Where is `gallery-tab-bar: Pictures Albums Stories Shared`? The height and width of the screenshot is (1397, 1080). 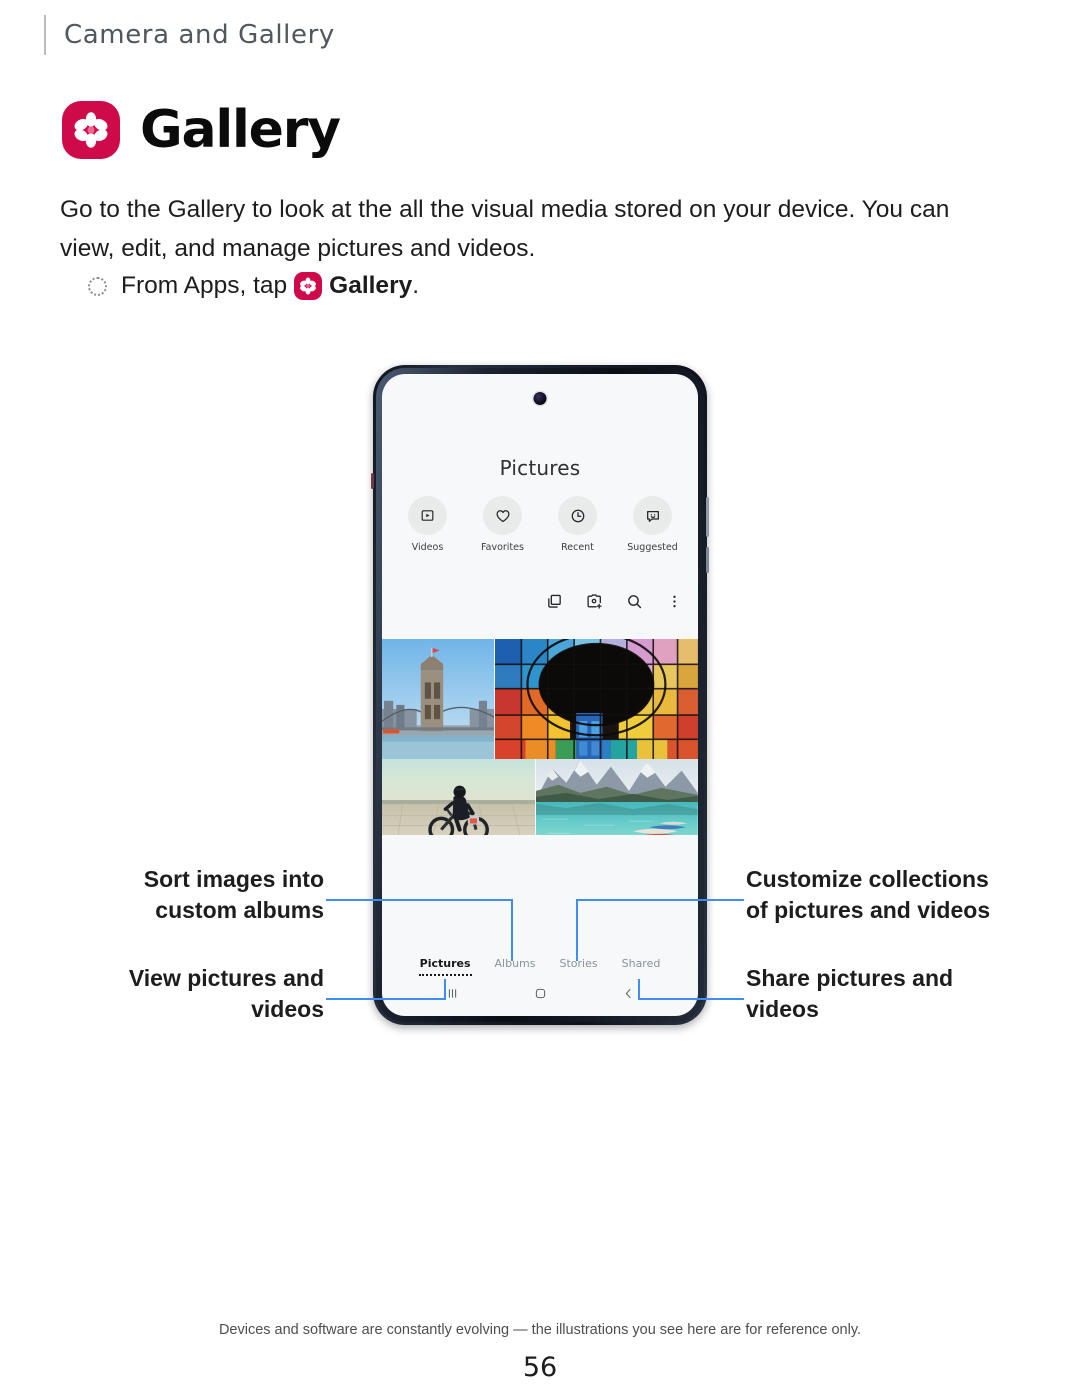 gallery-tab-bar: Pictures Albums Stories Shared is located at coordinates (540, 966).